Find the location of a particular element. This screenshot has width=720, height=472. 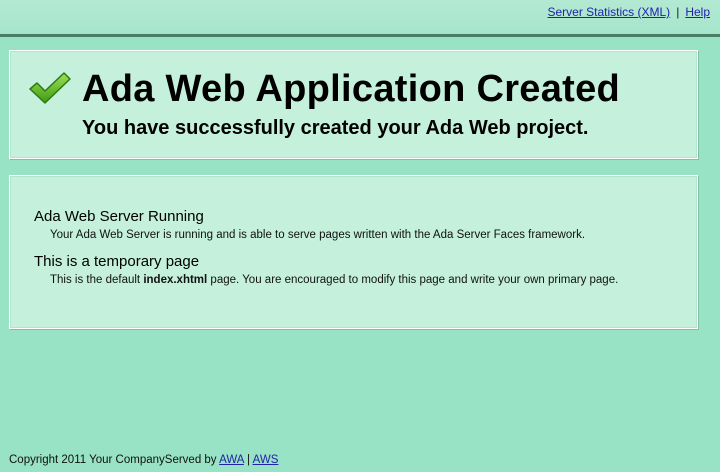

section-heading: This is a temporary page is located at coordinates (117, 261).